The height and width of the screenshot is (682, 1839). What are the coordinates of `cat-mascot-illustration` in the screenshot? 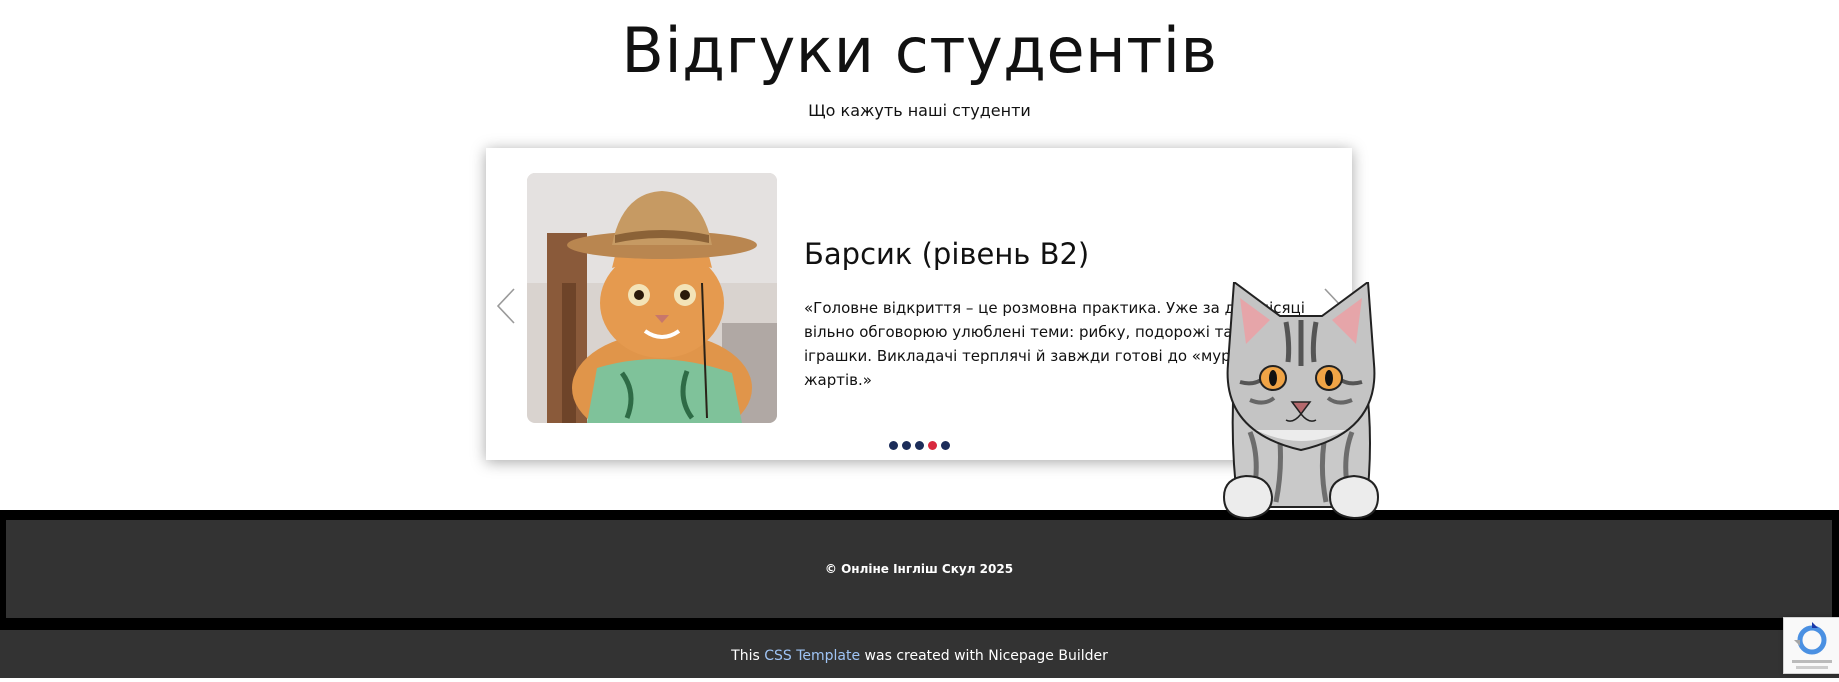 It's located at (1301, 401).